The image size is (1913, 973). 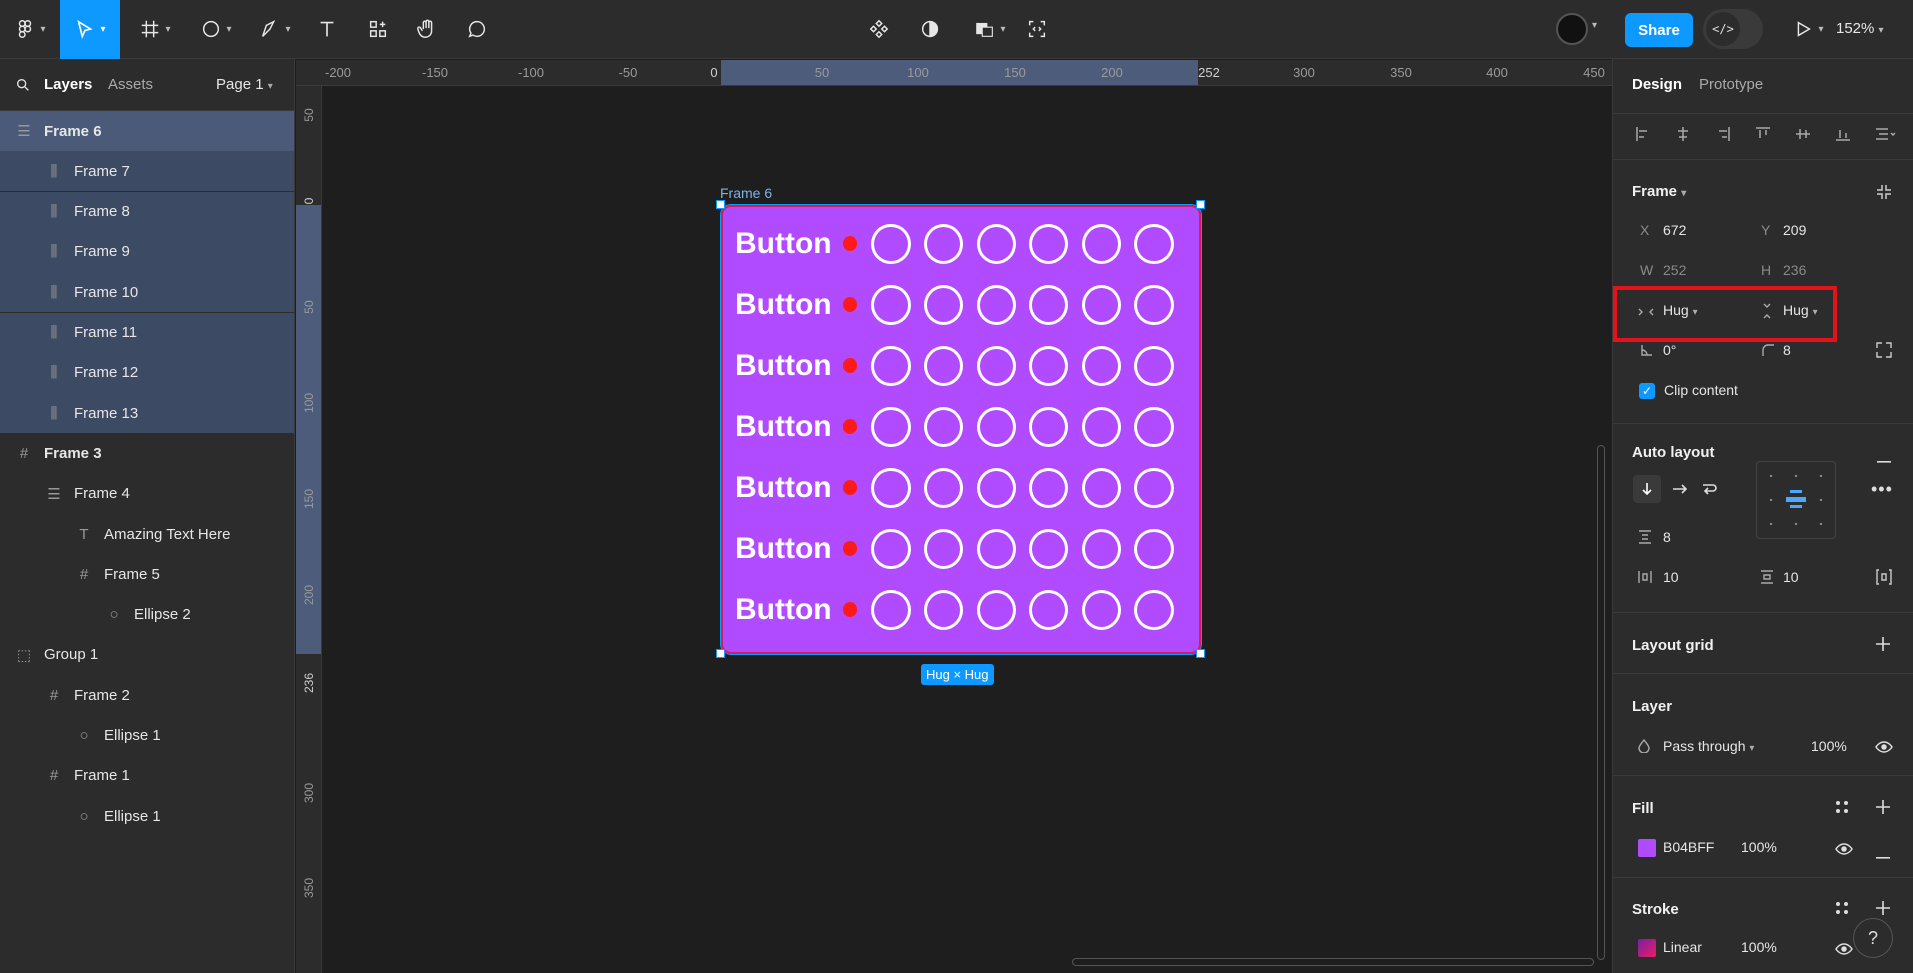 I want to click on arrow-right-icon, so click(x=1680, y=490).